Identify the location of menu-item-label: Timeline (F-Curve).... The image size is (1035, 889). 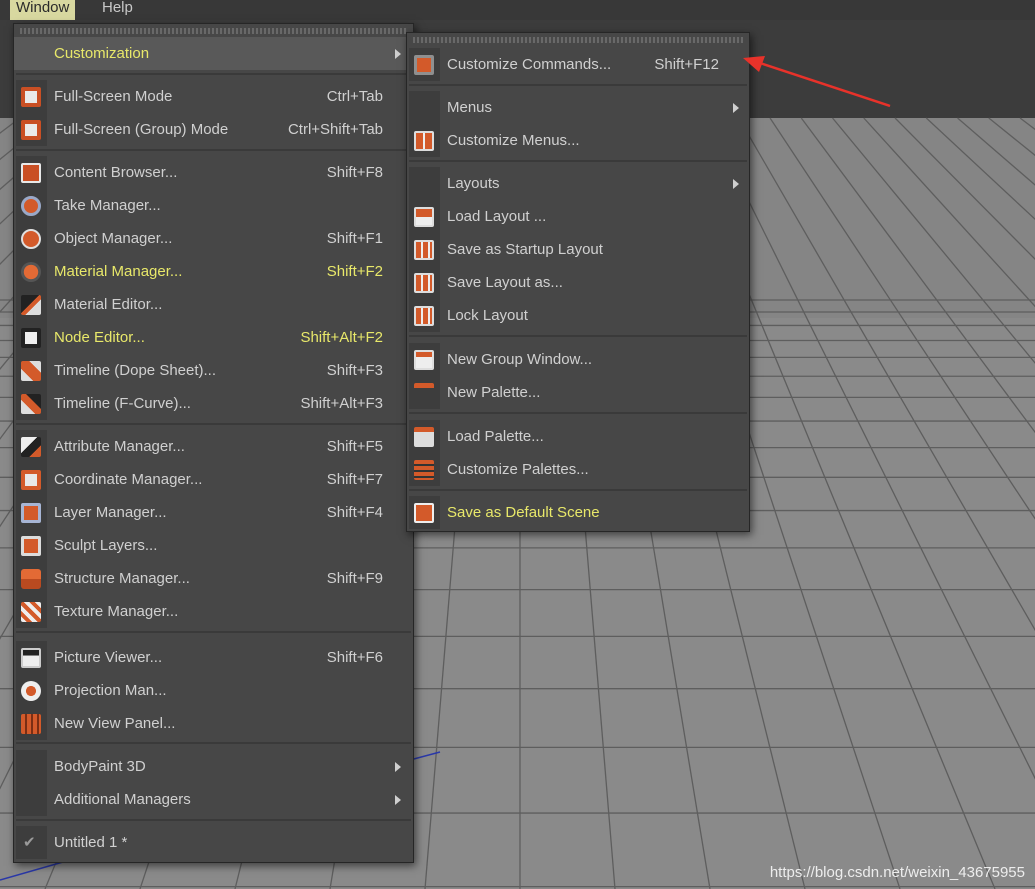
(122, 403).